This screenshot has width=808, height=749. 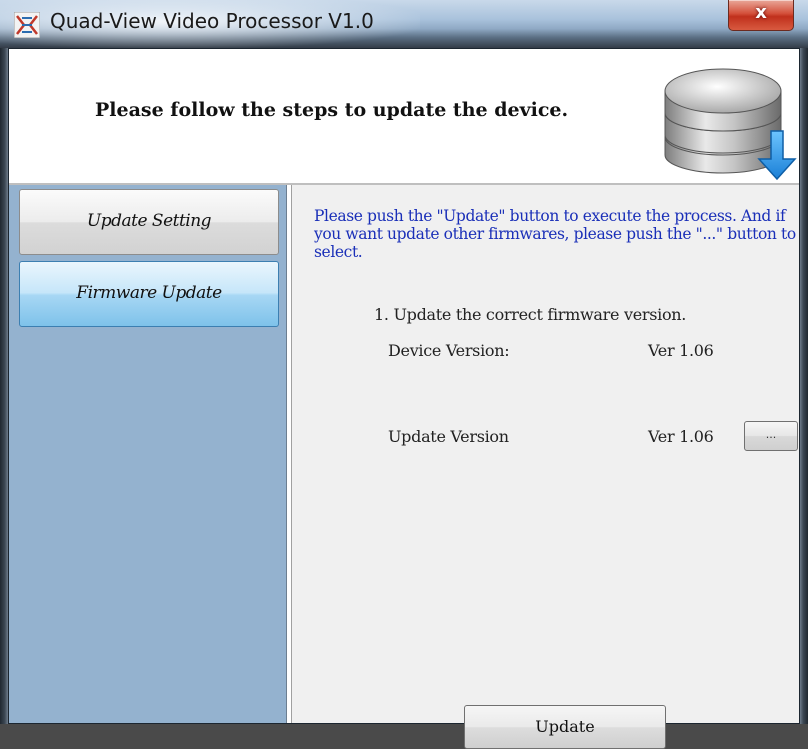 What do you see at coordinates (681, 436) in the screenshot?
I see `update-version-value: Ver 1.06` at bounding box center [681, 436].